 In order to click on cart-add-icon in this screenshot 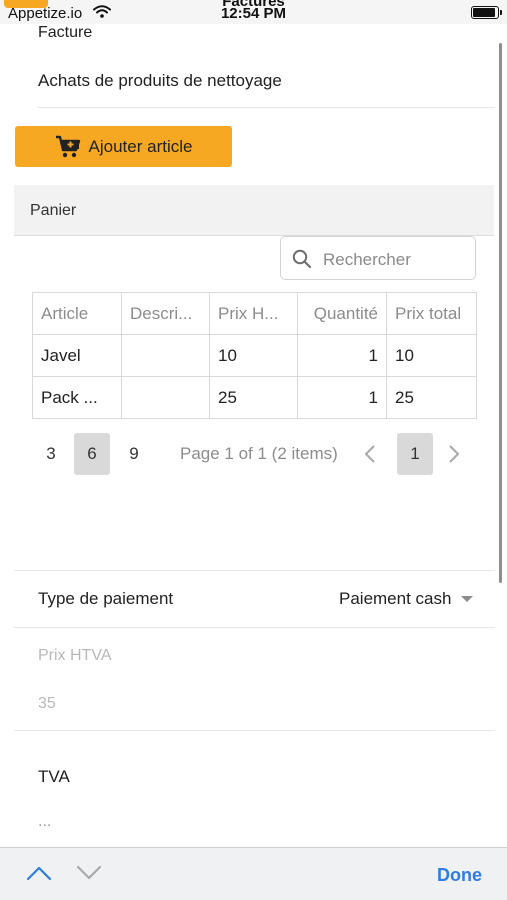, I will do `click(67, 146)`.